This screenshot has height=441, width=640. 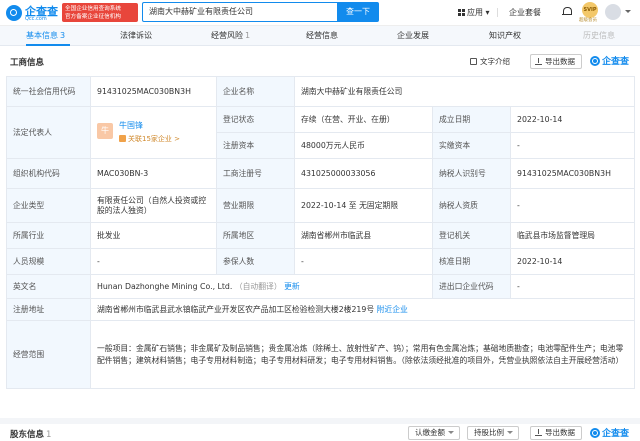 I want to click on nearby-companies-link: 附近企业, so click(x=392, y=309).